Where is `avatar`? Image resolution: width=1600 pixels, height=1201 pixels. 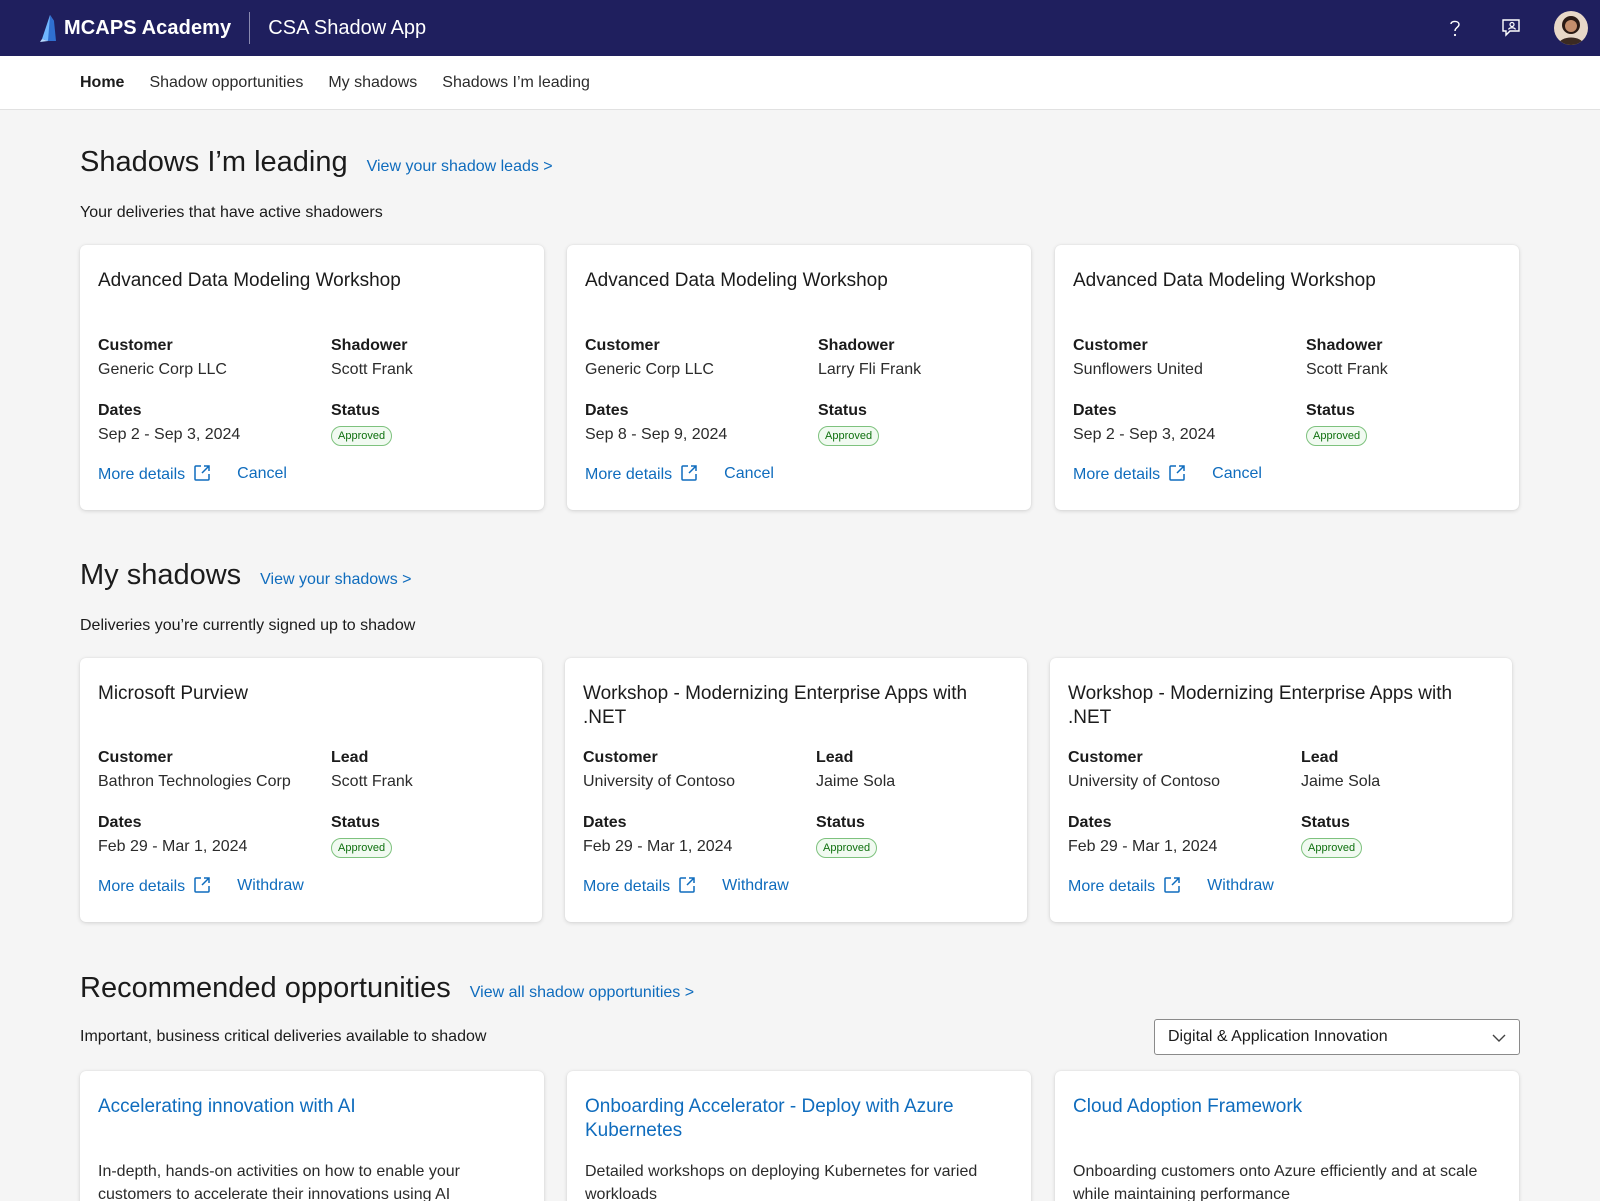 avatar is located at coordinates (1571, 28).